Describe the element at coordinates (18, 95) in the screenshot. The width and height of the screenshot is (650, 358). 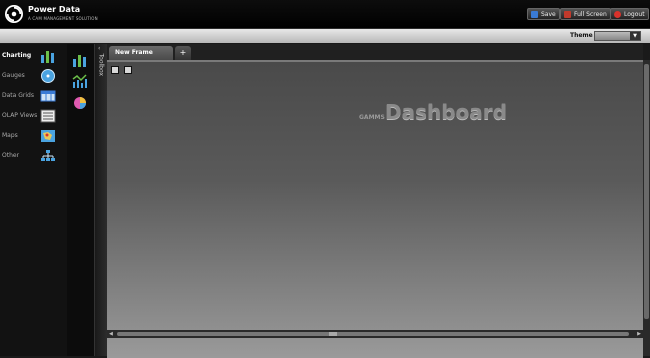
I see `category-label: Data Grids` at that location.